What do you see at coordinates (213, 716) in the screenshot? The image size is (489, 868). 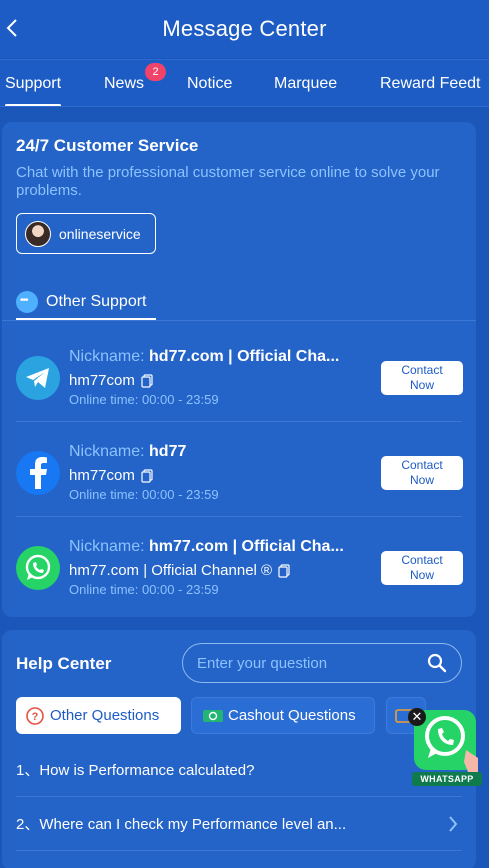 I see `cash-icon` at bounding box center [213, 716].